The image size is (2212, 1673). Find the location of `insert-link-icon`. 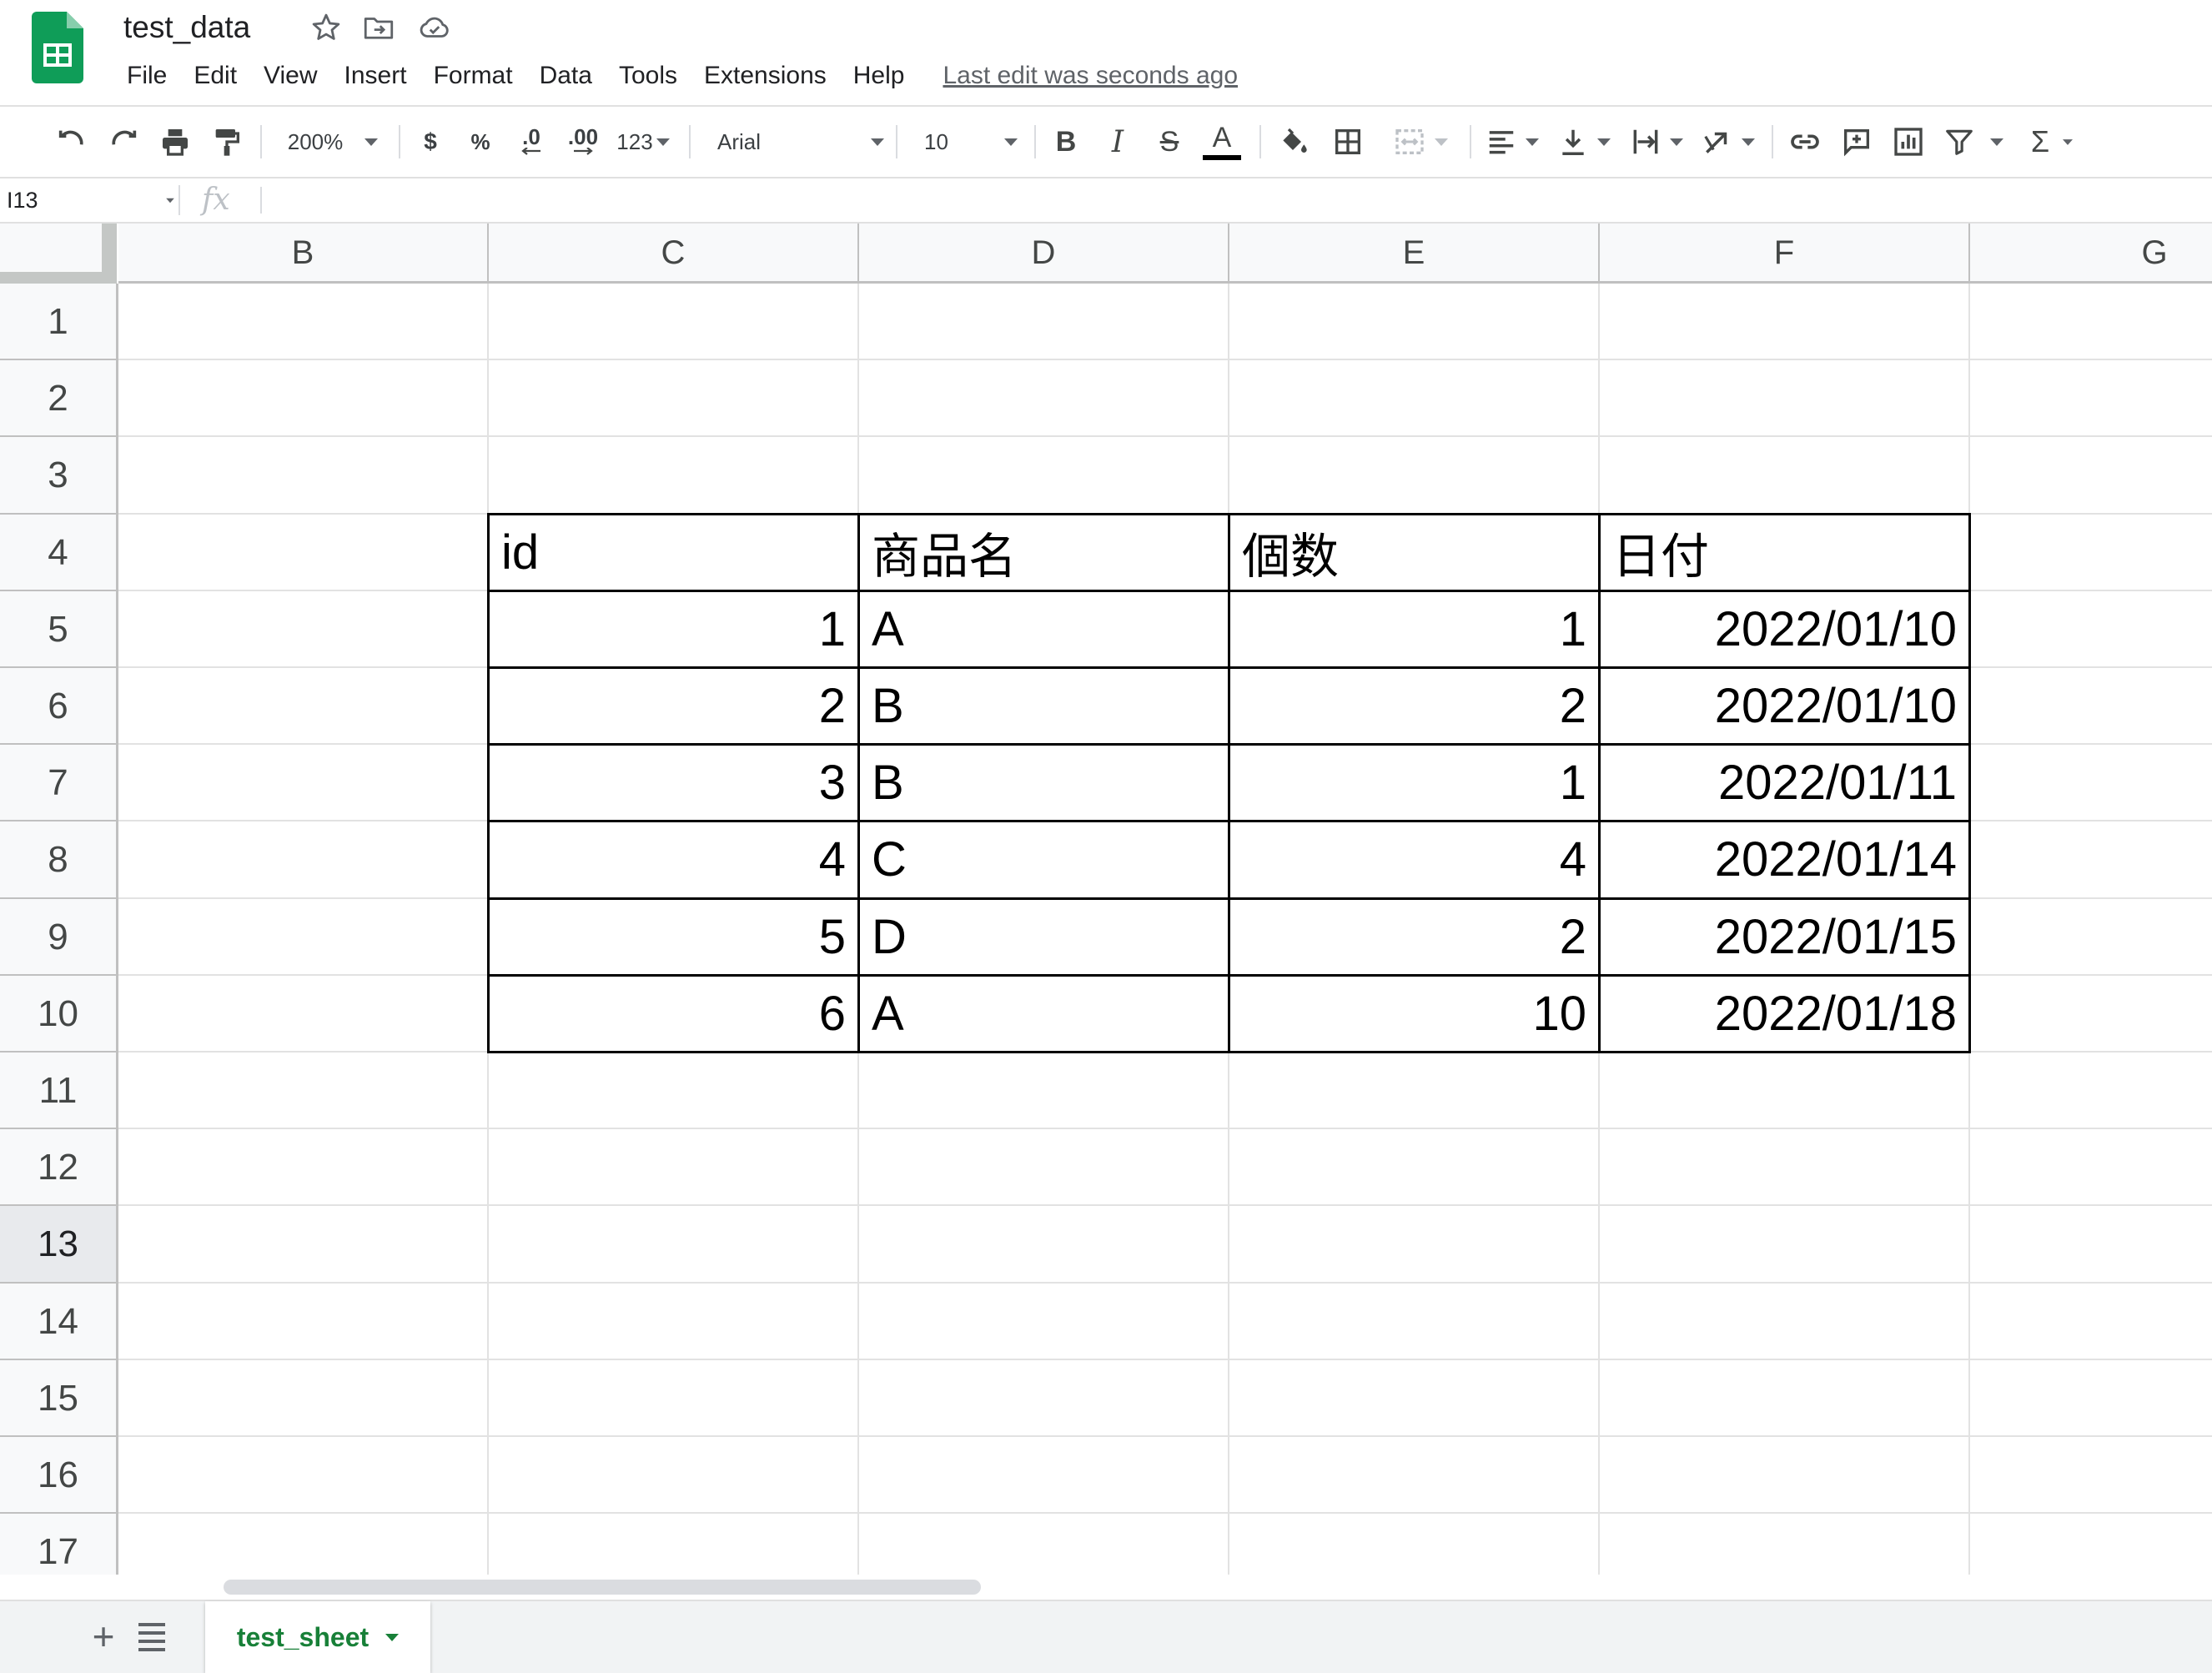

insert-link-icon is located at coordinates (1805, 142).